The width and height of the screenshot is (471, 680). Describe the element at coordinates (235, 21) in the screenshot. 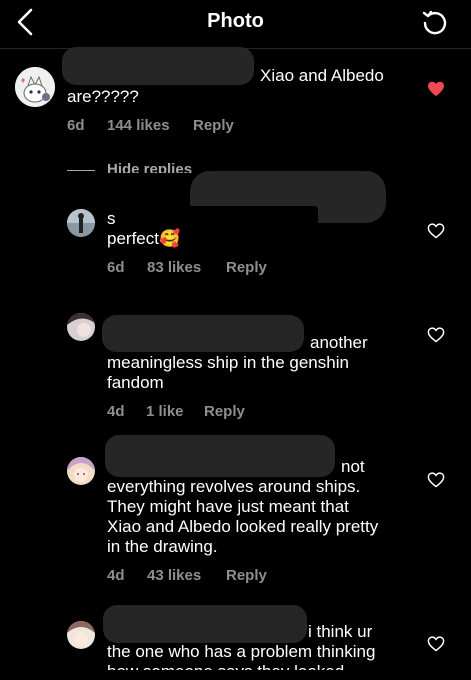

I see `page-title: Photo` at that location.